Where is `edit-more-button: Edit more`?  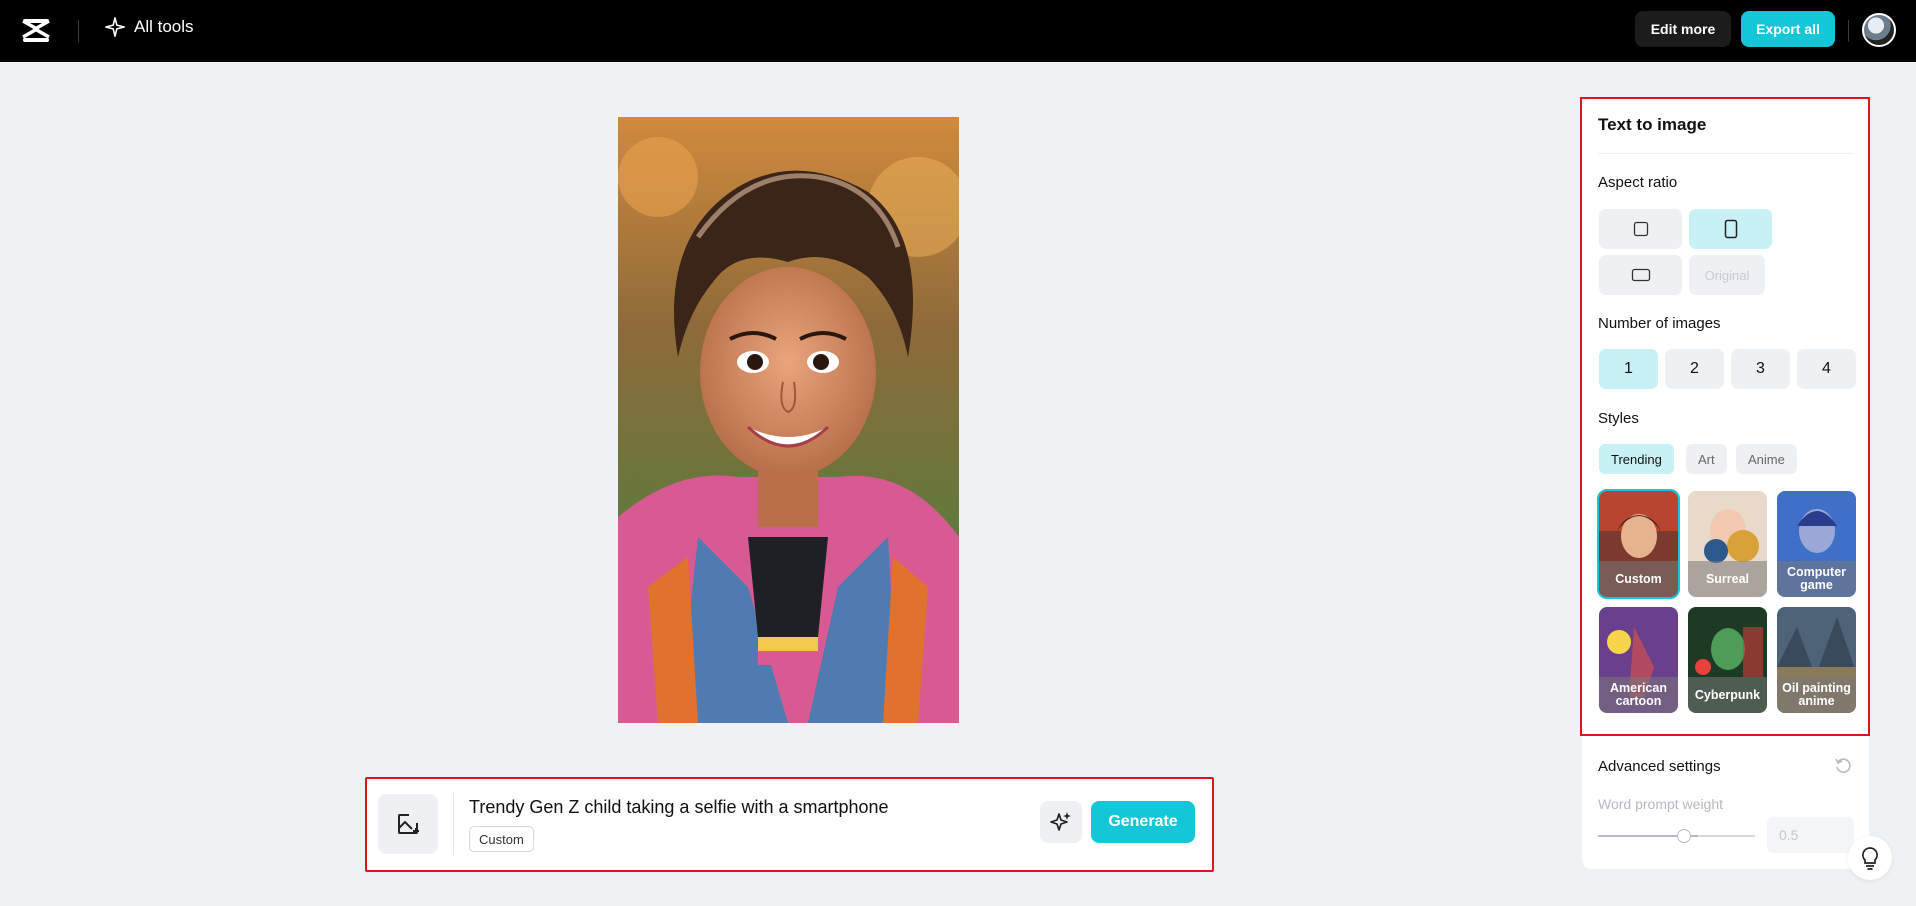 edit-more-button: Edit more is located at coordinates (1683, 29).